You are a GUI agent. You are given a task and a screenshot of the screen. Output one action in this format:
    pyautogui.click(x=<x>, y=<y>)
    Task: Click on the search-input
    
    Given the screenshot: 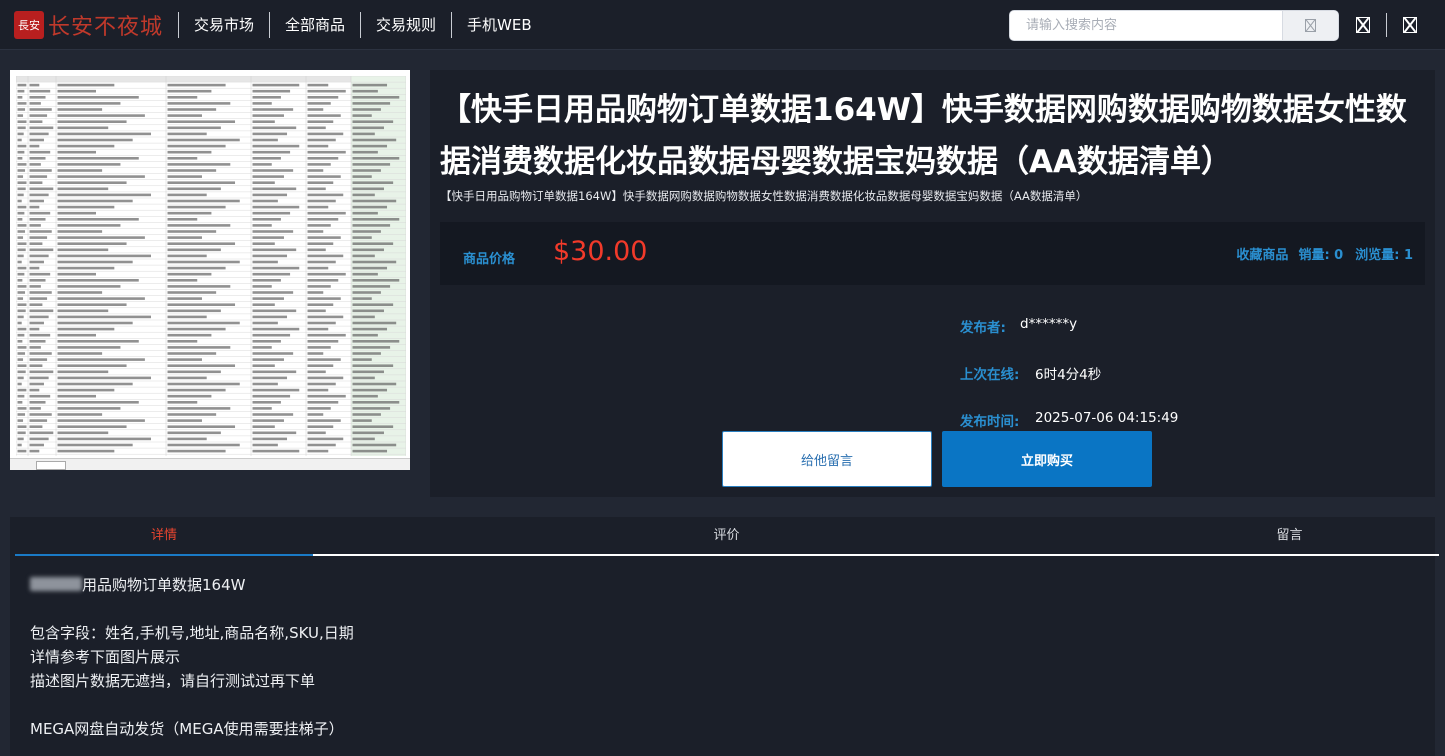 What is the action you would take?
    pyautogui.click(x=1146, y=25)
    